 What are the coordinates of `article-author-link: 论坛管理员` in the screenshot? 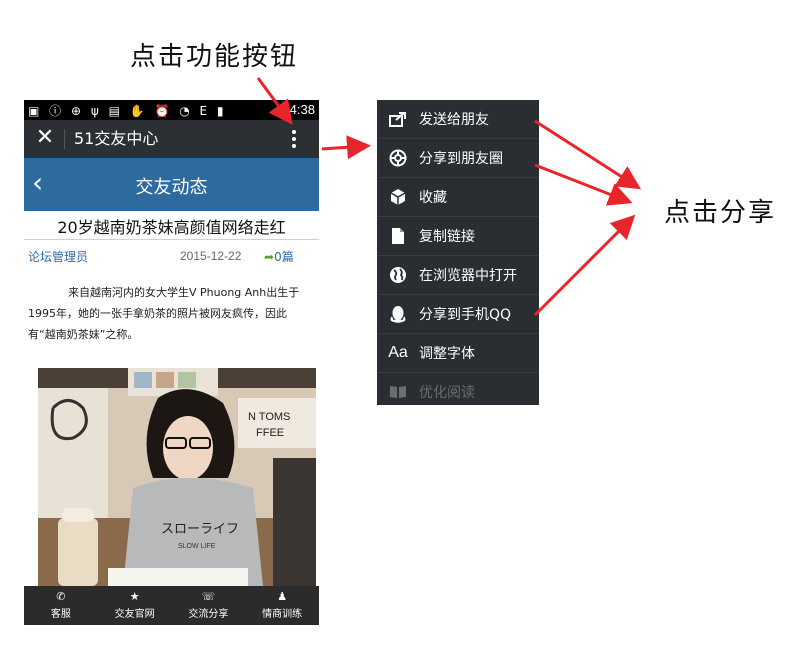 It's located at (58, 256).